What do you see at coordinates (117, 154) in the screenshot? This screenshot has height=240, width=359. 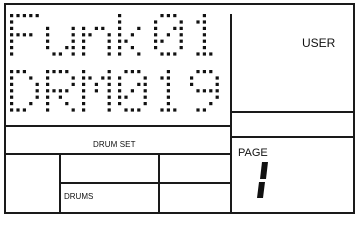 I see `divider-left-middle` at bounding box center [117, 154].